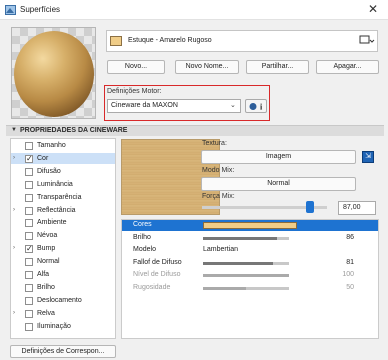 Image resolution: width=388 pixels, height=360 pixels. Describe the element at coordinates (46, 287) in the screenshot. I see `channel-label: Brilho` at that location.